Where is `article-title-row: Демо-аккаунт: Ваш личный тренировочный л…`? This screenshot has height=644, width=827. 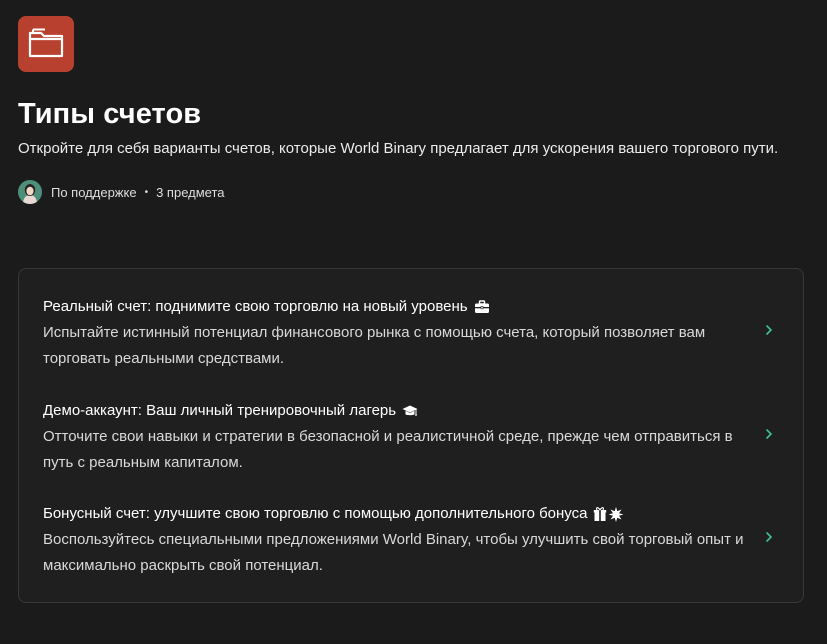 article-title-row: Демо-аккаунт: Ваш личный тренировочный л… is located at coordinates (411, 411).